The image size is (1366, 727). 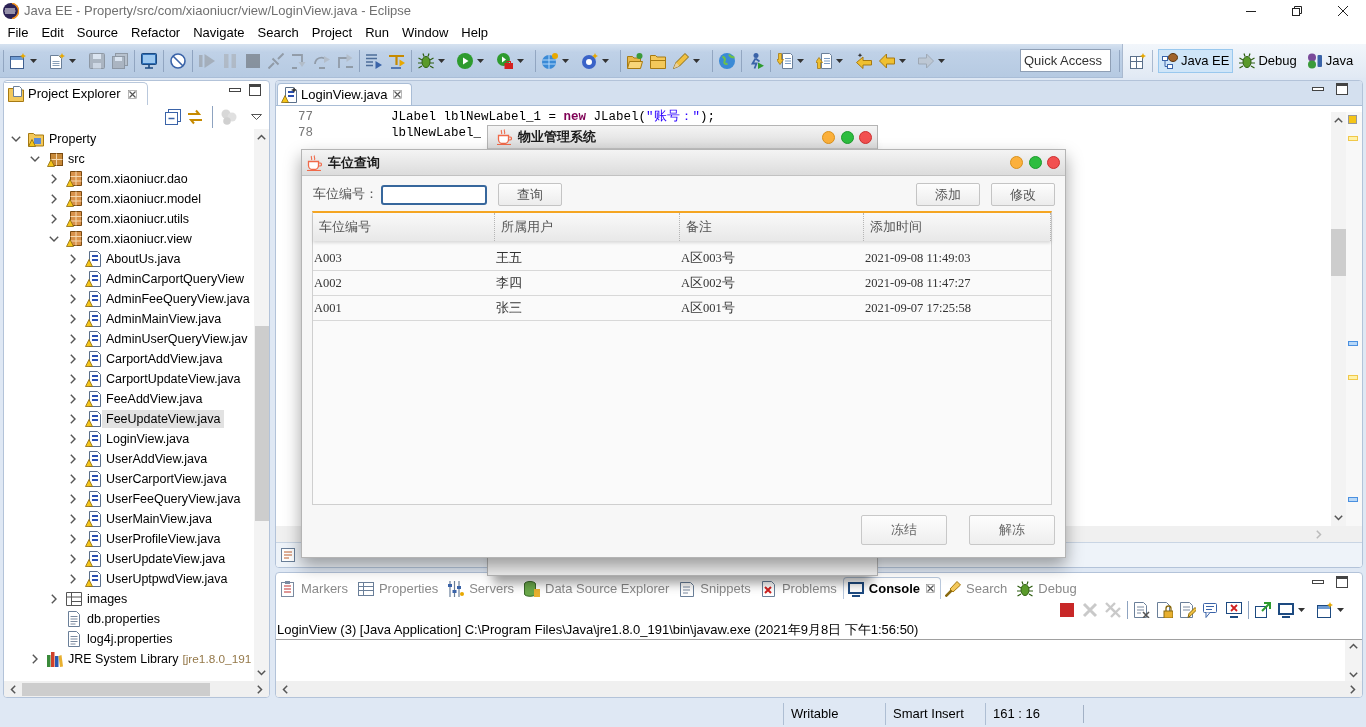 I want to click on menu-item: Help, so click(x=474, y=33).